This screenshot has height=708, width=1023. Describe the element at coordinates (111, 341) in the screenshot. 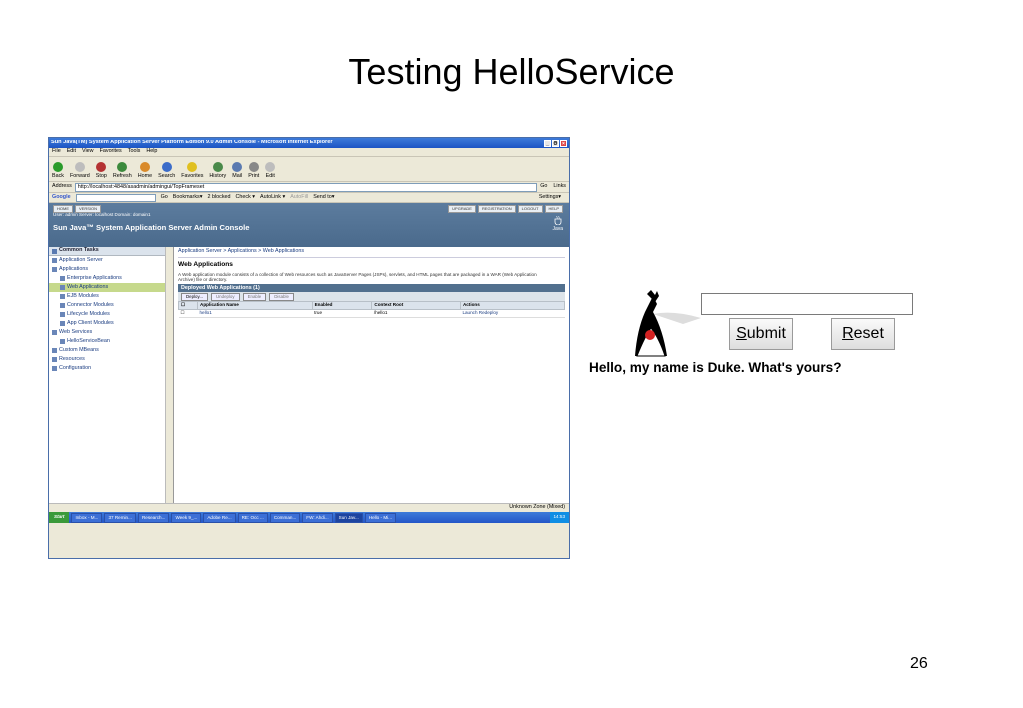

I see `tree-item: HelloServiceBean` at that location.